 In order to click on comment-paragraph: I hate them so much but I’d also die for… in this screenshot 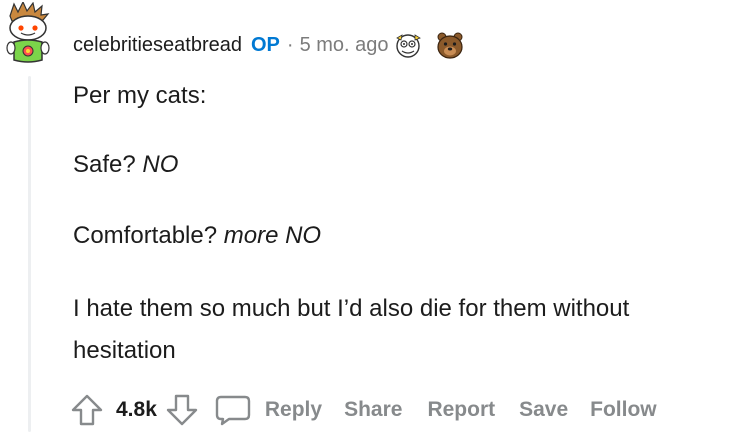, I will do `click(351, 329)`.